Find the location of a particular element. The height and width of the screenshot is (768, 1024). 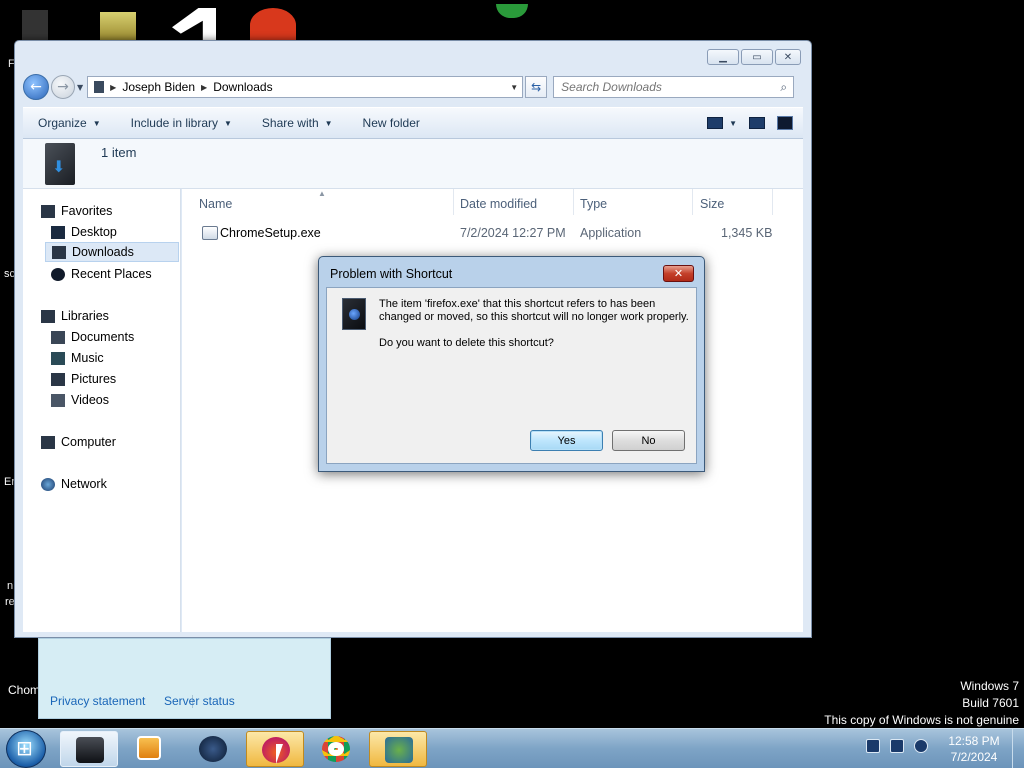

show-desktop-button is located at coordinates (1018, 748).